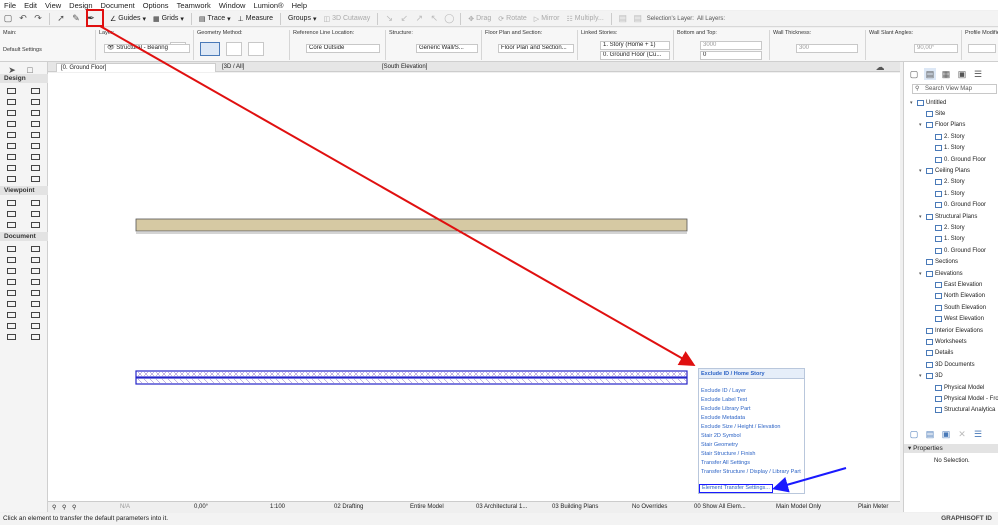 The height and width of the screenshot is (525, 998). What do you see at coordinates (946, 434) in the screenshot?
I see `clone-icon: ▣` at bounding box center [946, 434].